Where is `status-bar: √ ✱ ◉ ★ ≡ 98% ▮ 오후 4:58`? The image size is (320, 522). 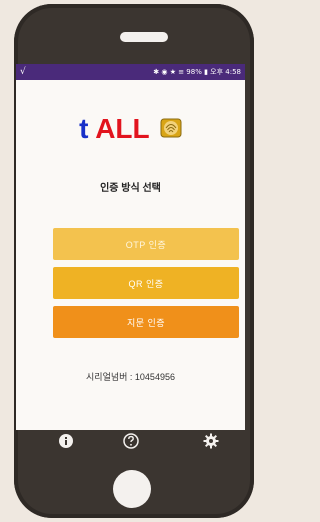
status-bar: √ ✱ ◉ ★ ≡ 98% ▮ 오후 4:58 is located at coordinates (130, 72).